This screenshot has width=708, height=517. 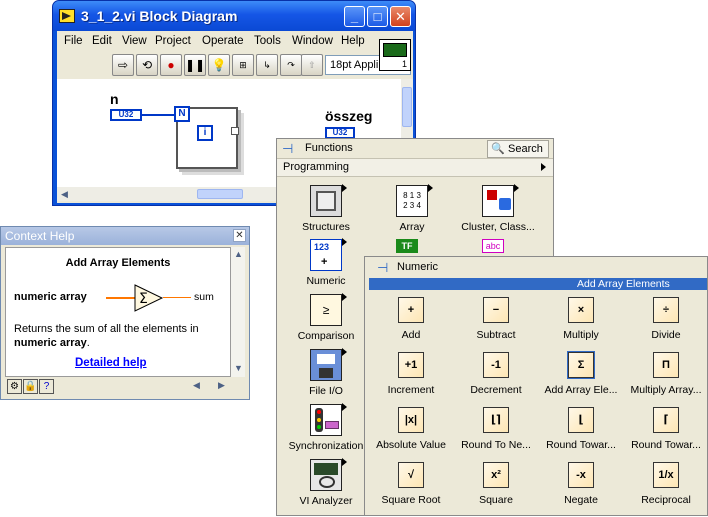 What do you see at coordinates (234, 16) in the screenshot?
I see `block-diagram-titlebar: 3_1_2.vi Block Diagram _ □ ✕` at bounding box center [234, 16].